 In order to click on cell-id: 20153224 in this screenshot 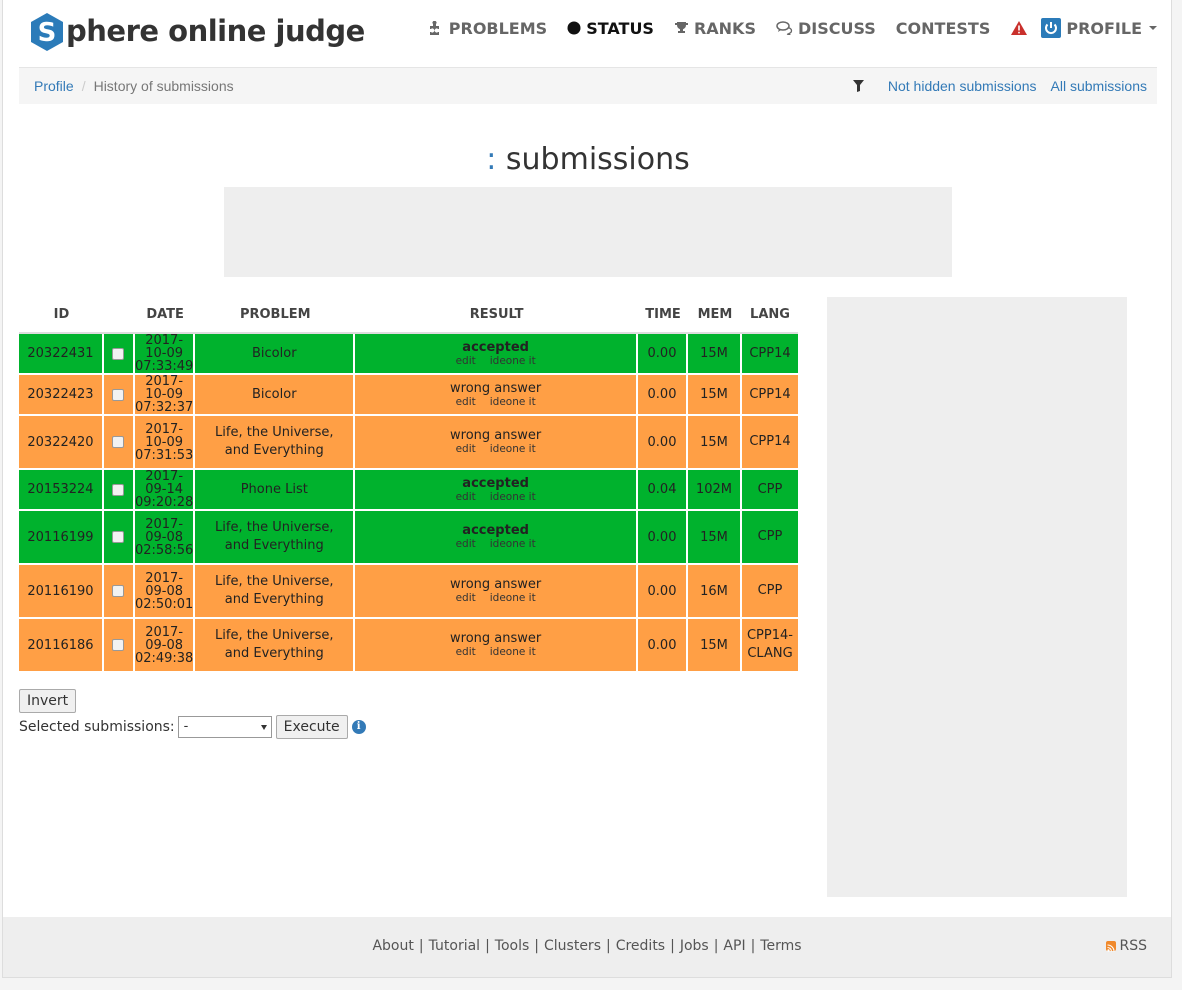, I will do `click(61, 490)`.